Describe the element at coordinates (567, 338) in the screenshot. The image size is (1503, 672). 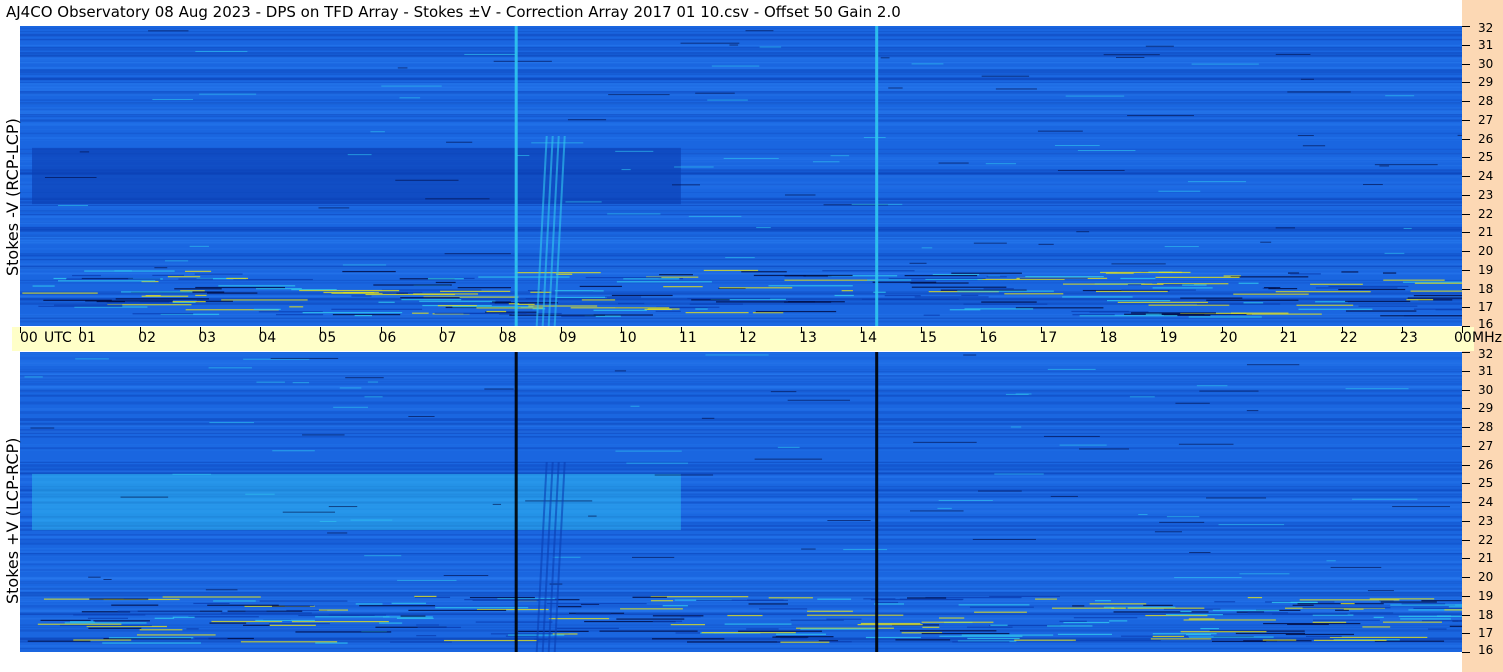
I see `time-tick-label: 09` at that location.